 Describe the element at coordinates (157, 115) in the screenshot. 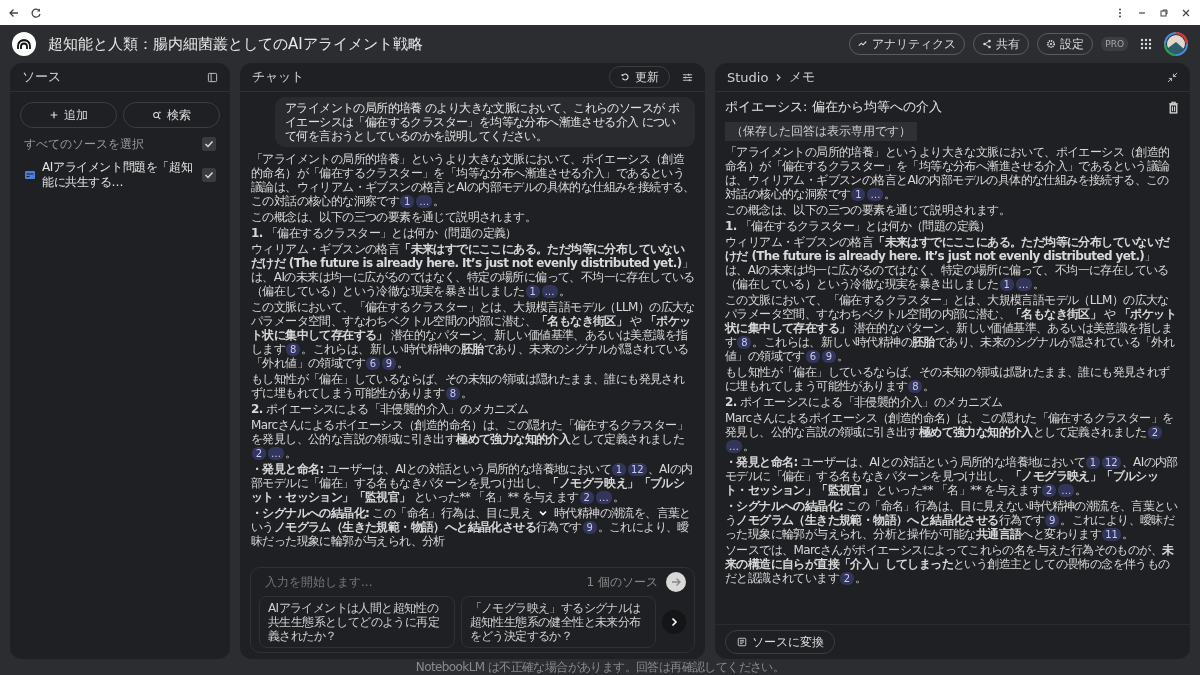

I see `search-icon` at that location.